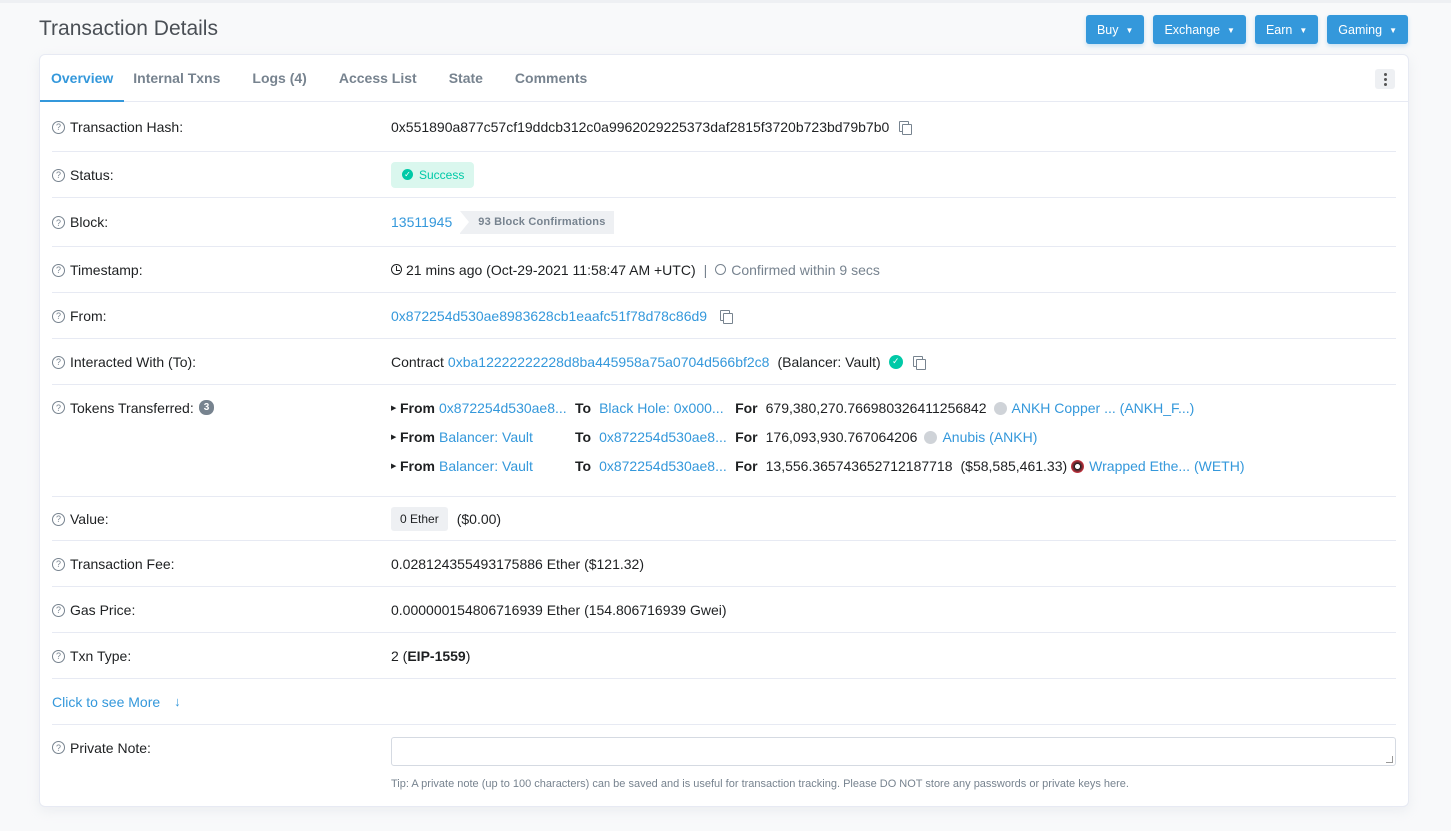  Describe the element at coordinates (221, 127) in the screenshot. I see `tx-hash-label-wrap: ? Transaction Hash:` at that location.